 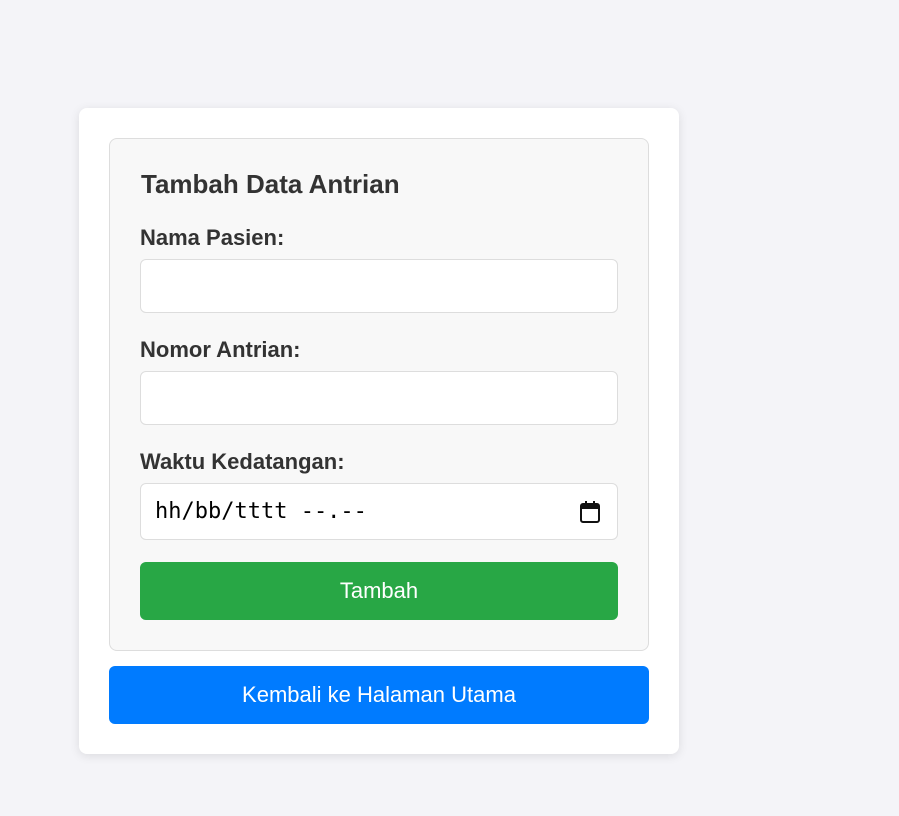 I want to click on form-title: Tambah Data Antrian, so click(x=270, y=184).